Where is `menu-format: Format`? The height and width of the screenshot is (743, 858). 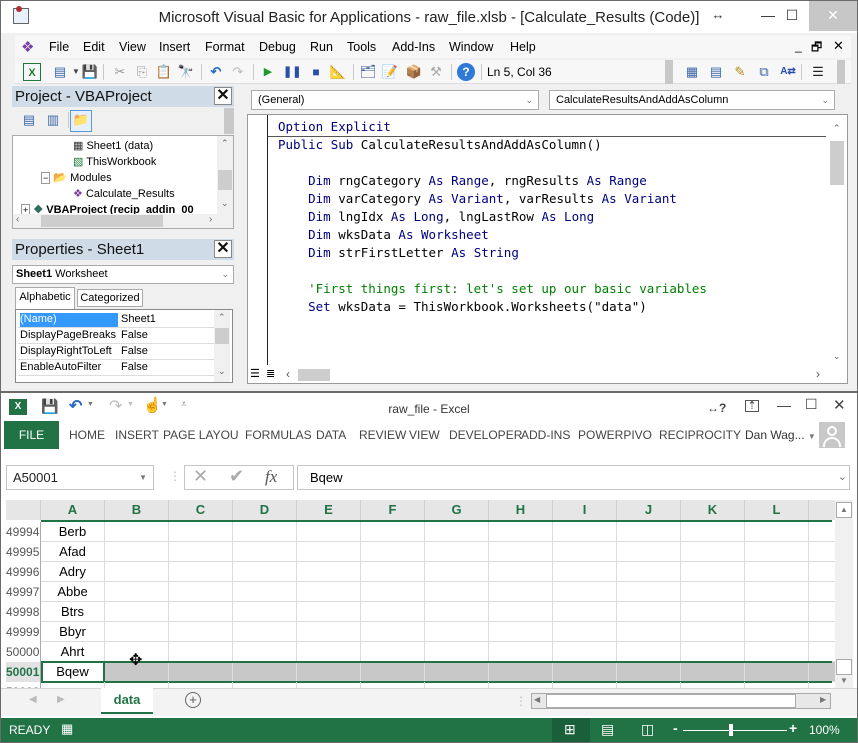 menu-format: Format is located at coordinates (225, 47).